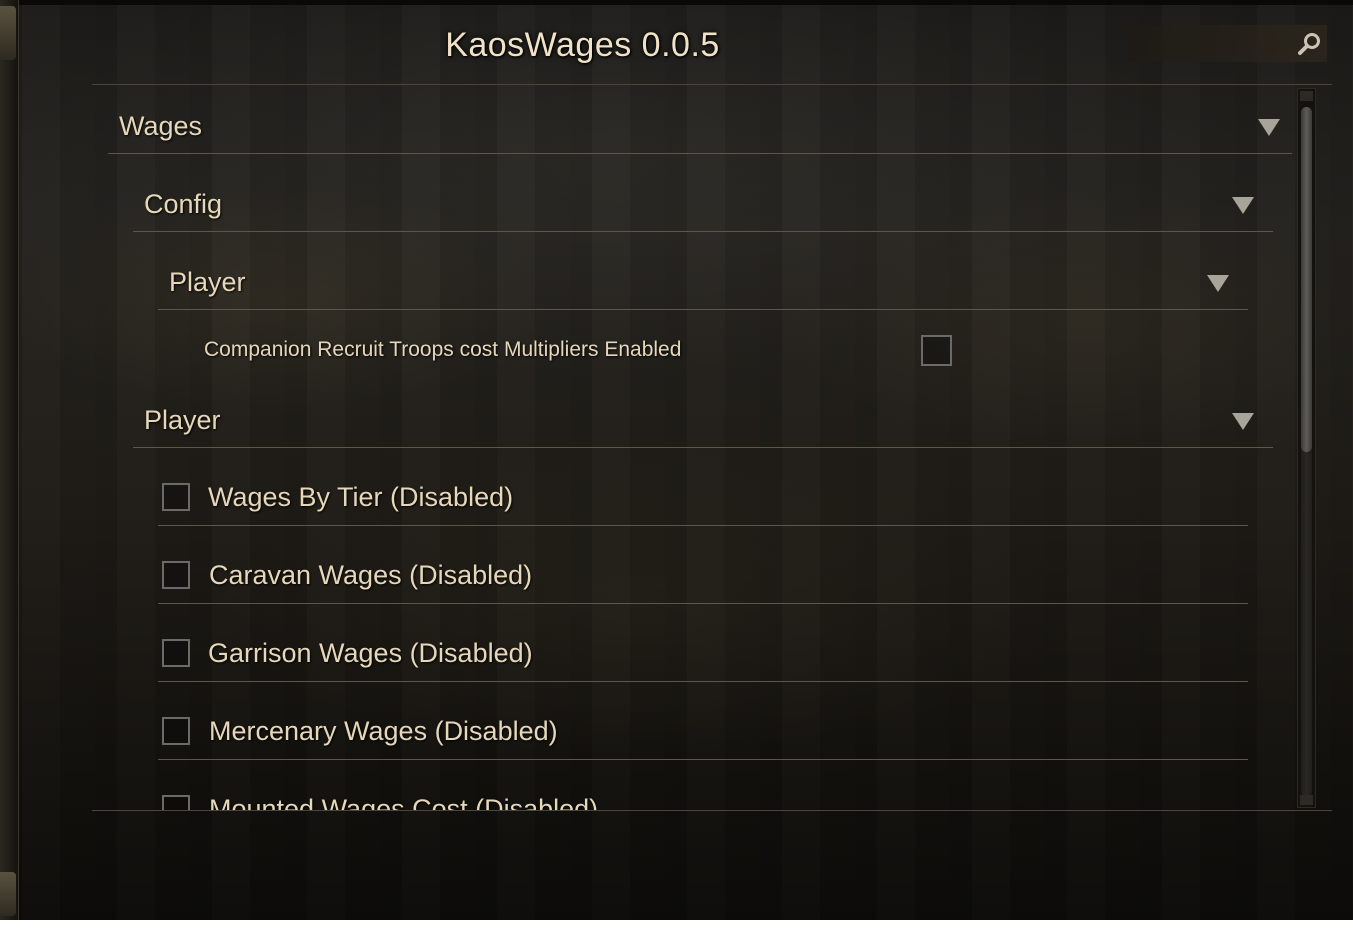  I want to click on caravan-wages-checkbox, so click(176, 575).